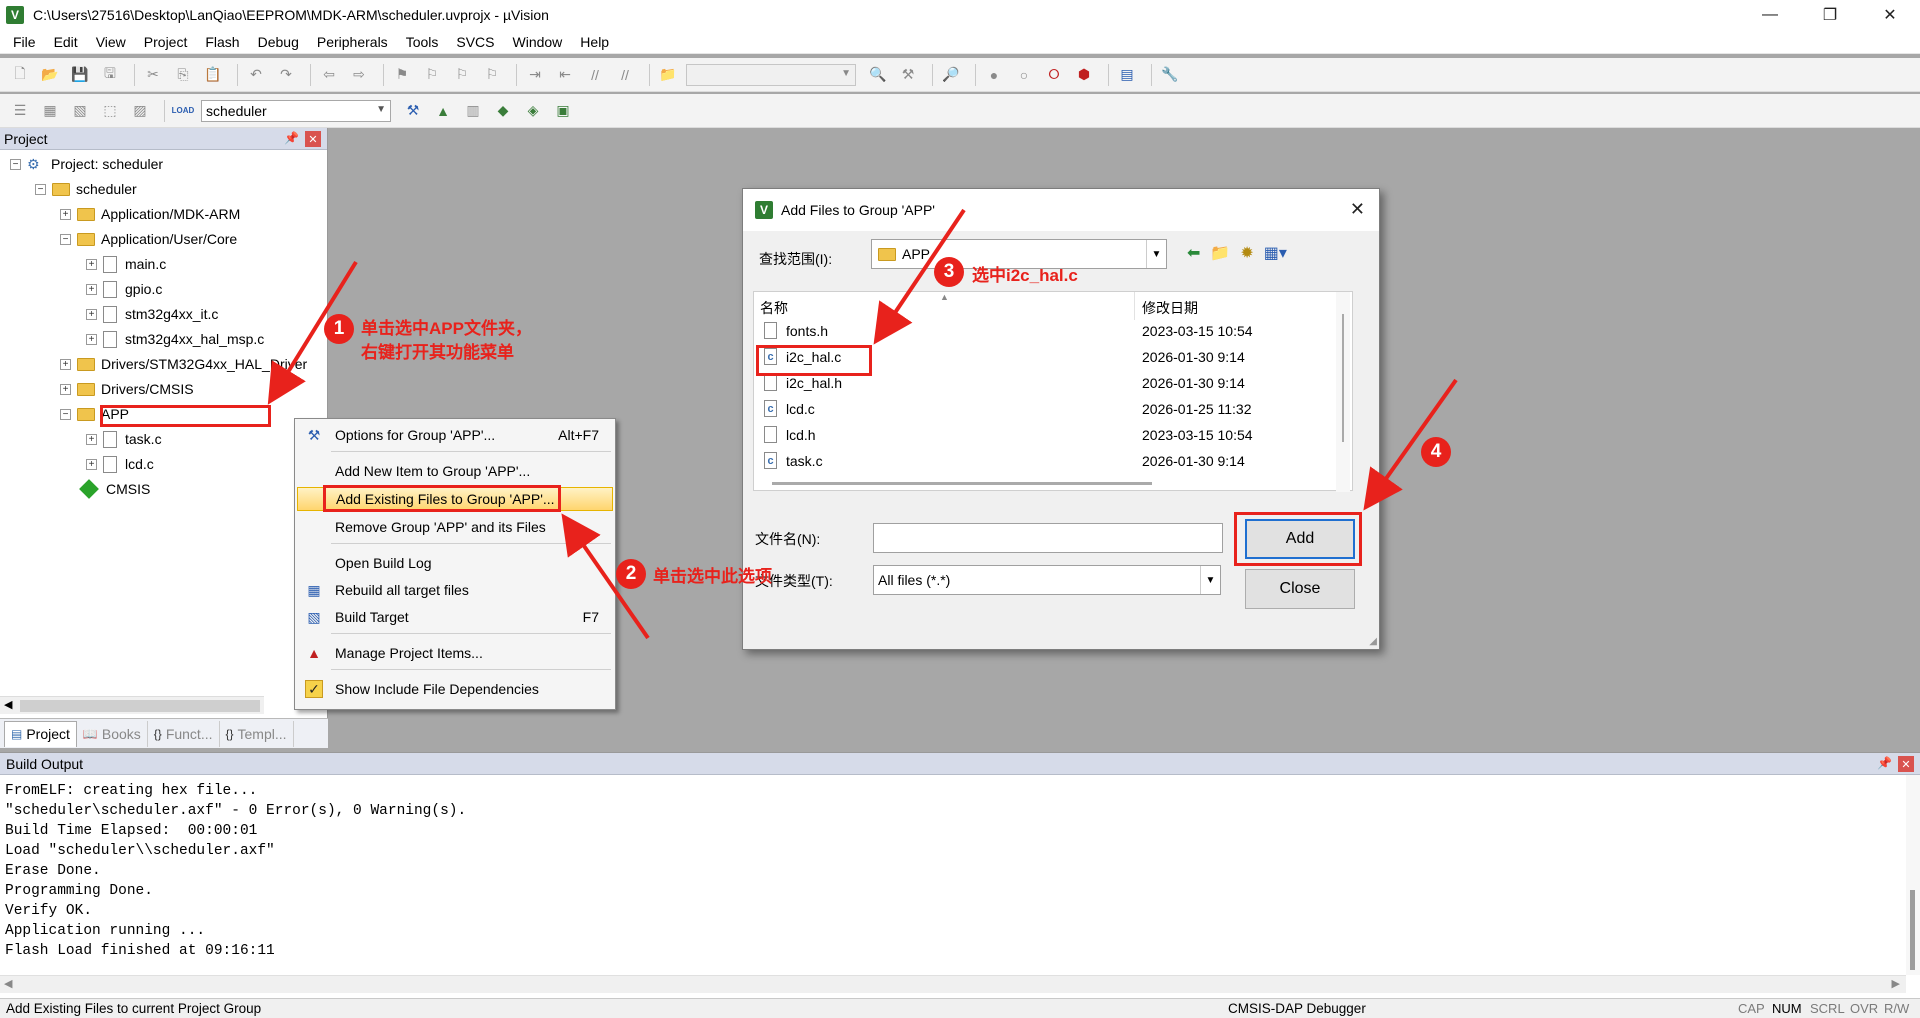 The height and width of the screenshot is (1018, 1920). I want to click on menu-peripherals: Peripherals, so click(352, 42).